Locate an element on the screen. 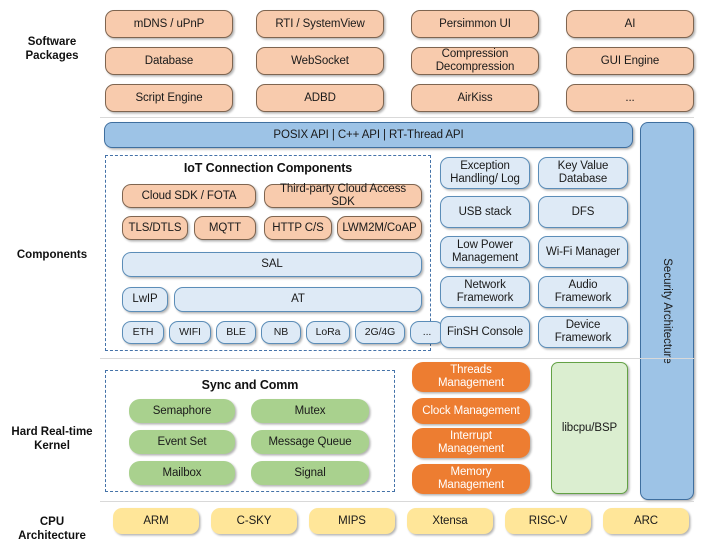  kernel-sync-box: Event Set is located at coordinates (182, 442).